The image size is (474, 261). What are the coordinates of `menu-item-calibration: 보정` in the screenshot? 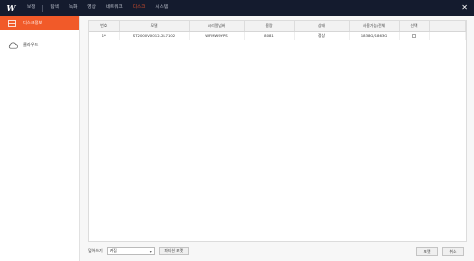 It's located at (31, 8).